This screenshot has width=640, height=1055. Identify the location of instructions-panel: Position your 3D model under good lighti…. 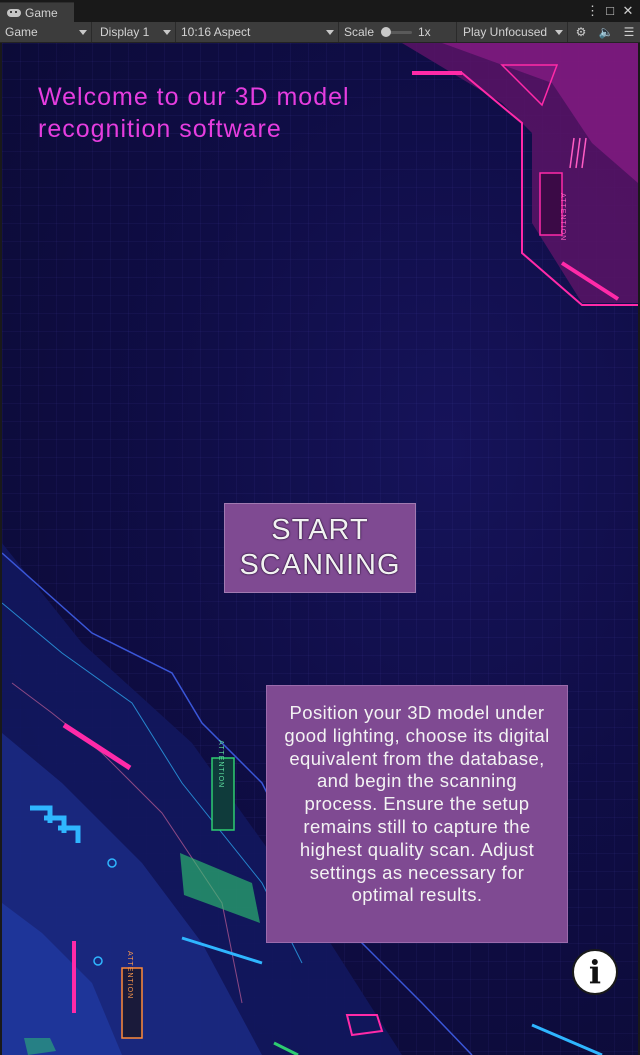
(417, 814).